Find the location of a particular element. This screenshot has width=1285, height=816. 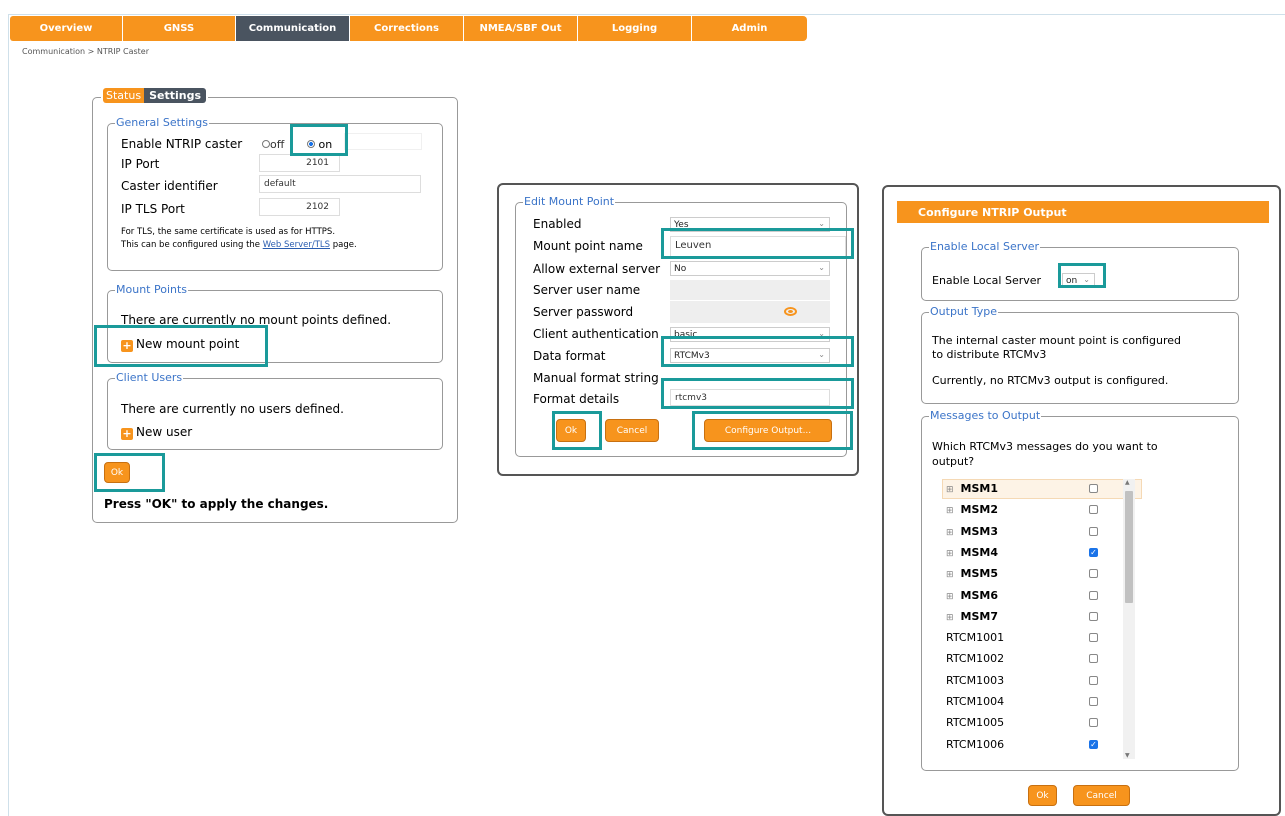

server-user-input is located at coordinates (750, 290).